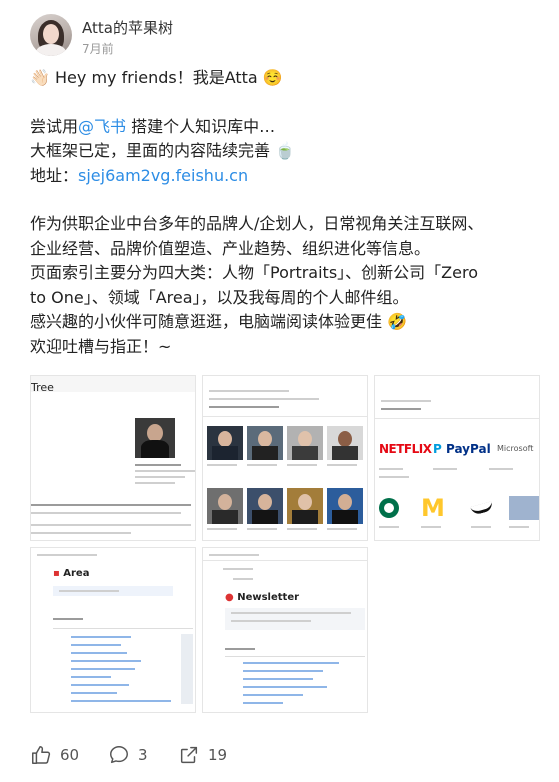 The height and width of the screenshot is (782, 559). Describe the element at coordinates (524, 508) in the screenshot. I see `company-logo` at that location.